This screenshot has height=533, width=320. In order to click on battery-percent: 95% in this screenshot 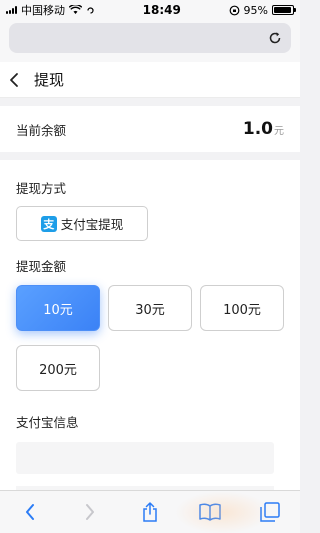, I will do `click(255, 10)`.